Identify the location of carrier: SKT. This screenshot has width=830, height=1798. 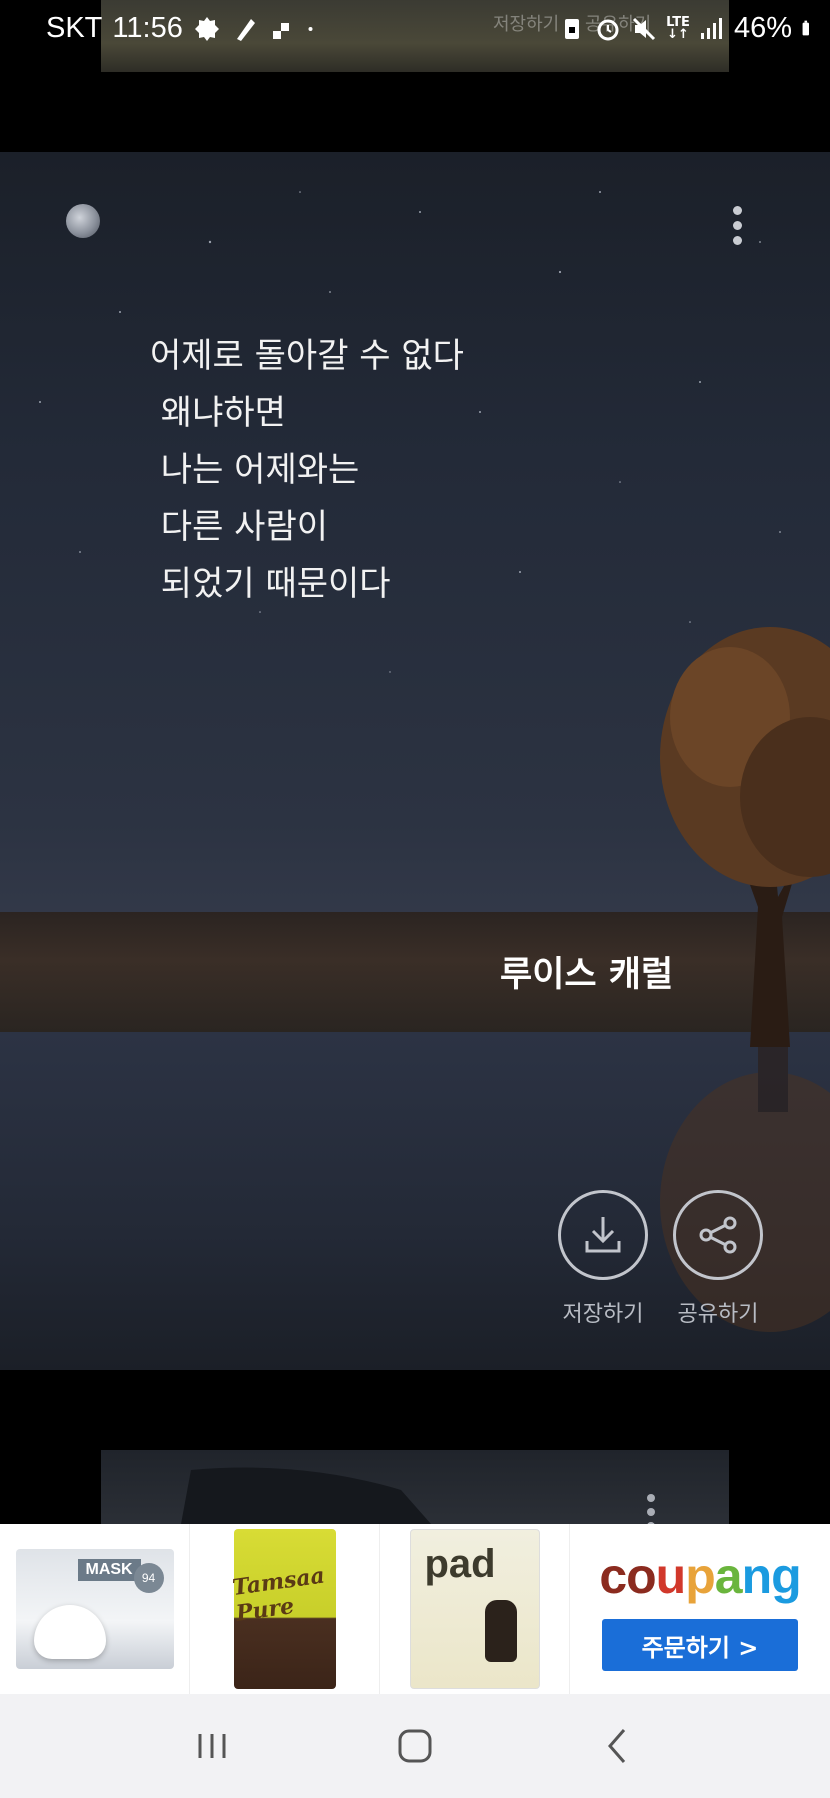
(74, 28).